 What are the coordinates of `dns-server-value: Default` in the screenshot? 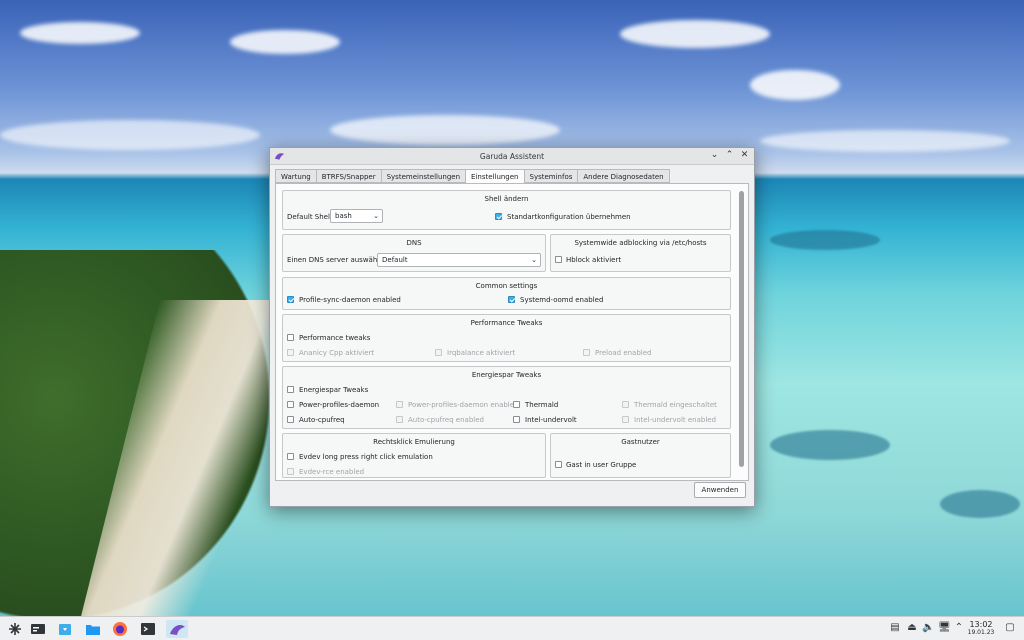 It's located at (395, 260).